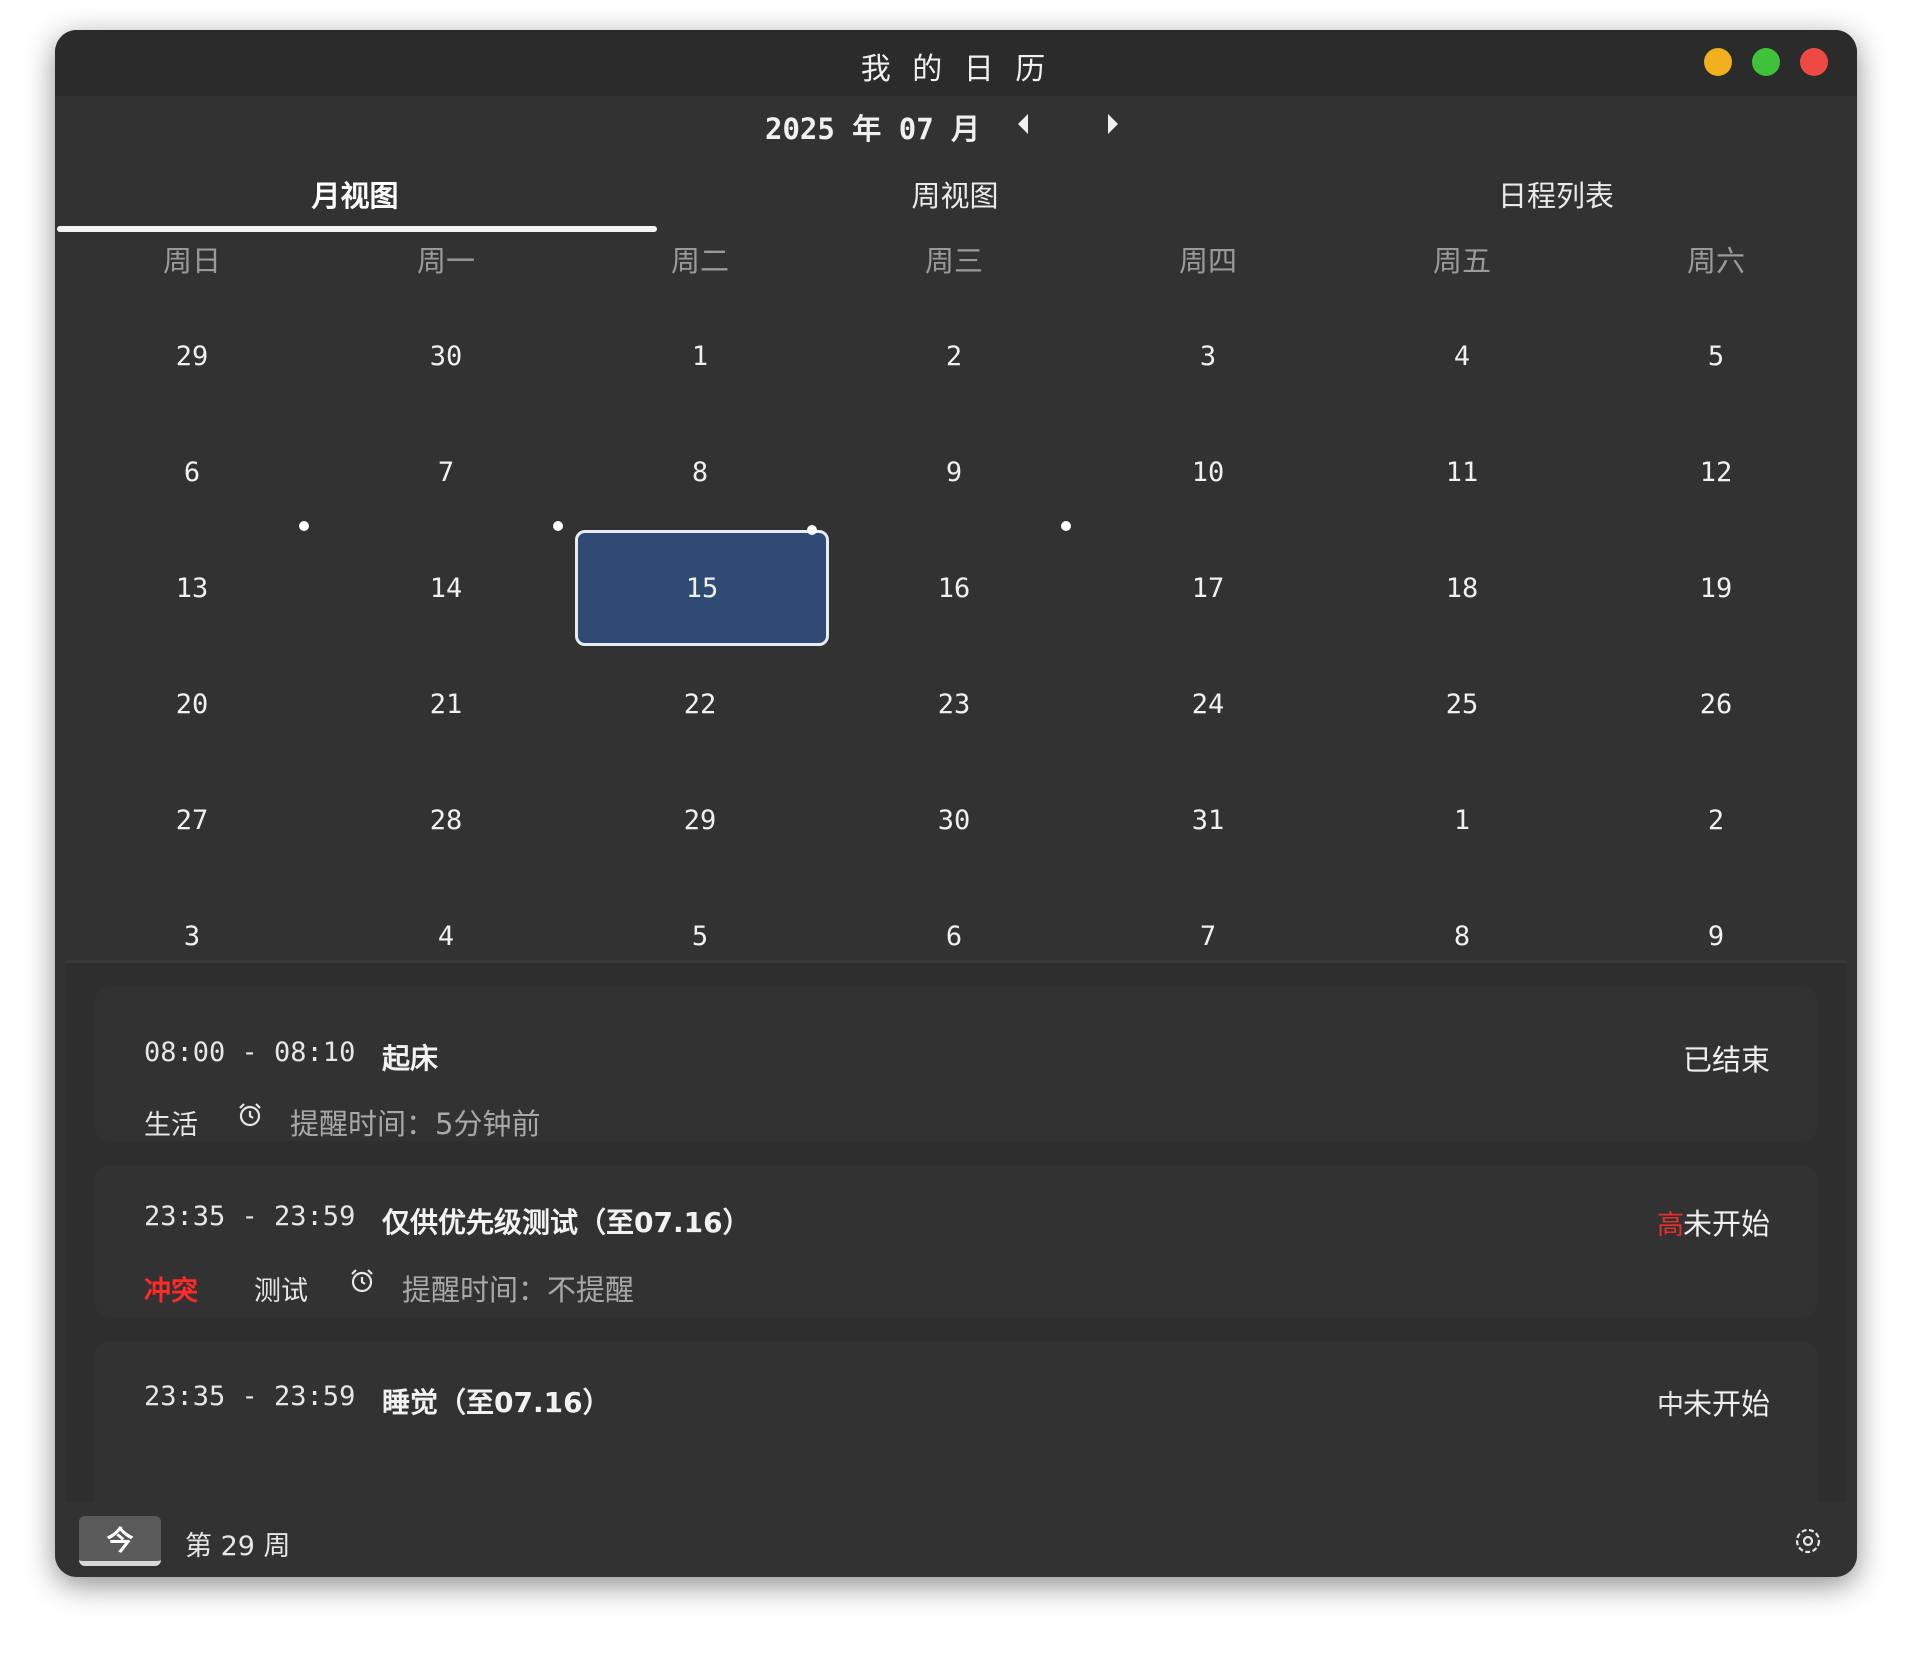 The height and width of the screenshot is (1656, 1912). Describe the element at coordinates (1208, 356) in the screenshot. I see `calendar-day: 3` at that location.